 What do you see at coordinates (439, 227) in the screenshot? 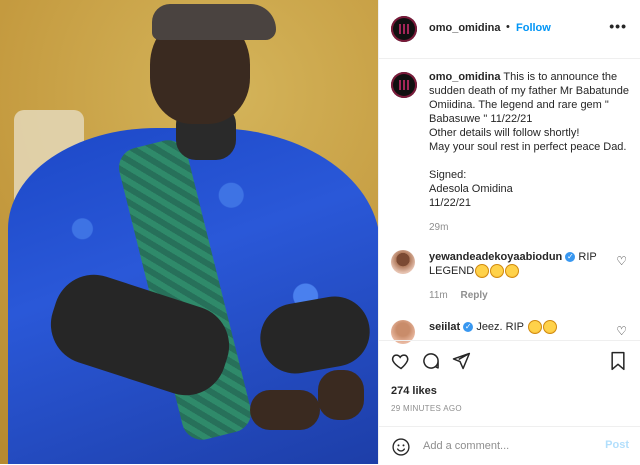
I see `caption-timestamp: 29m` at bounding box center [439, 227].